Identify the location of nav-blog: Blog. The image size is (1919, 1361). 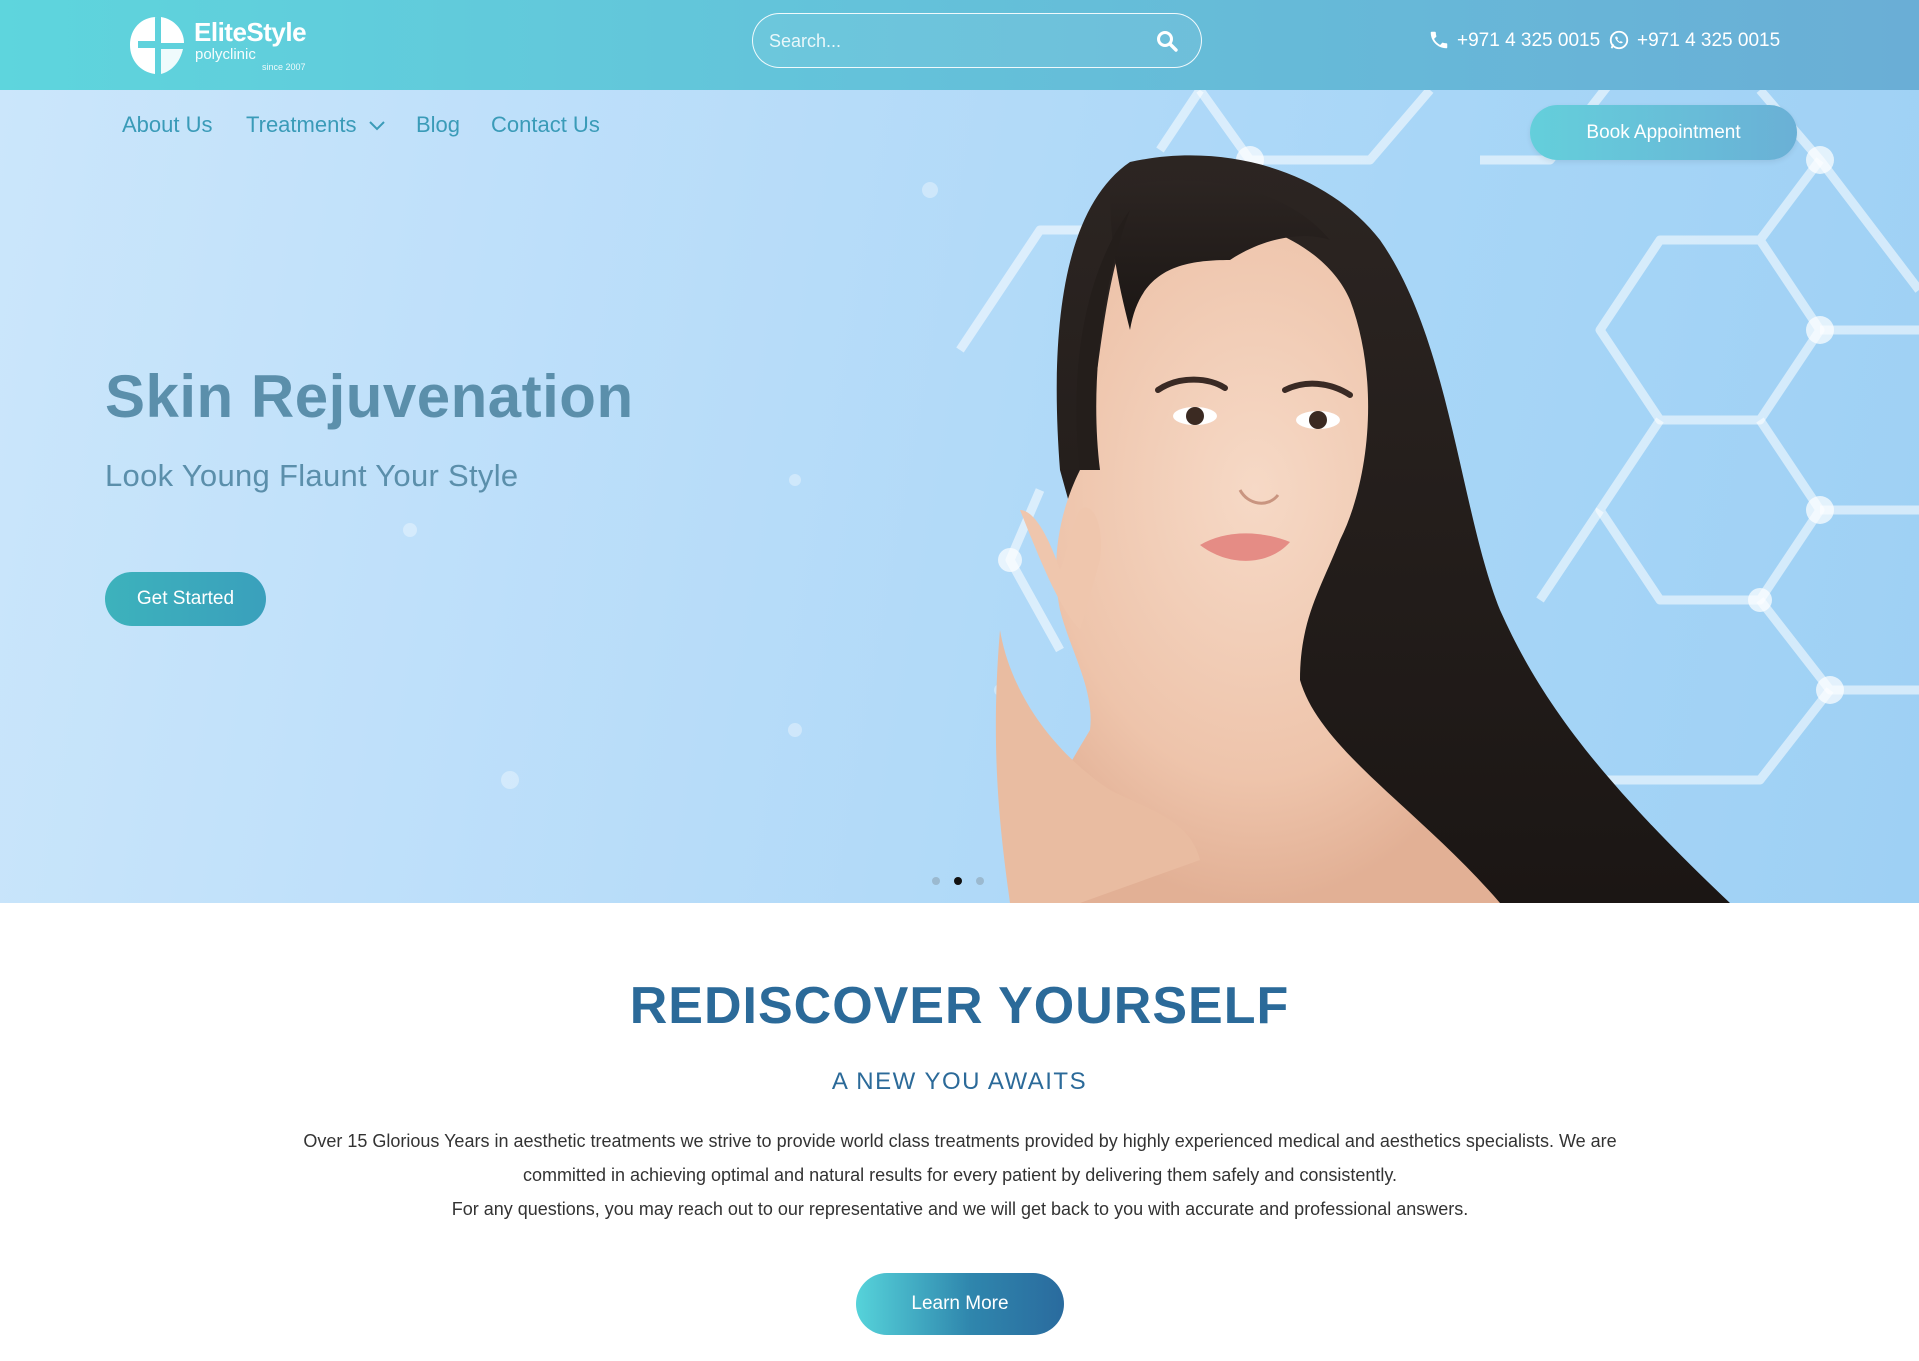
(438, 125).